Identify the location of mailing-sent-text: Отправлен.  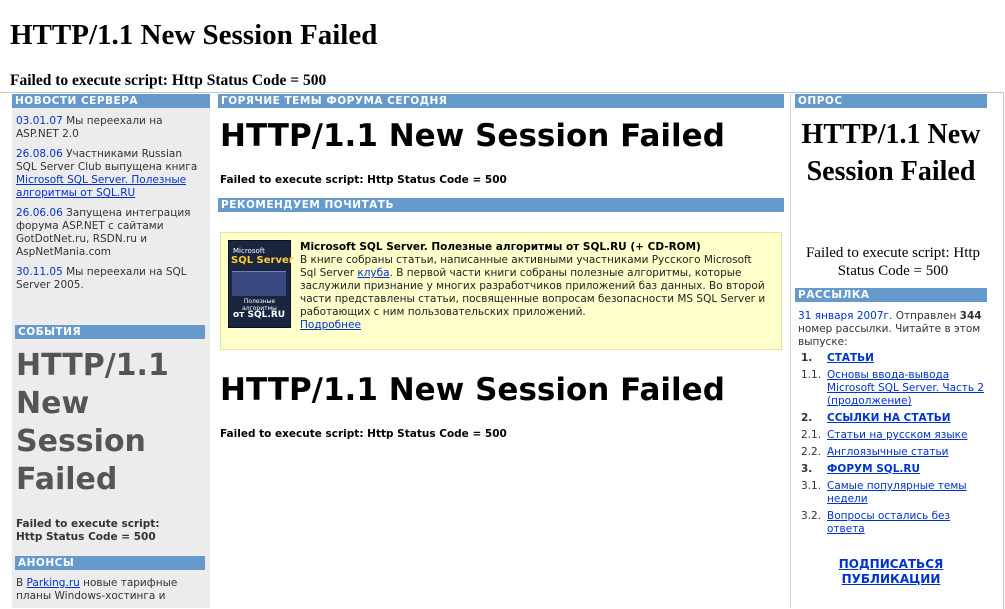
(926, 316).